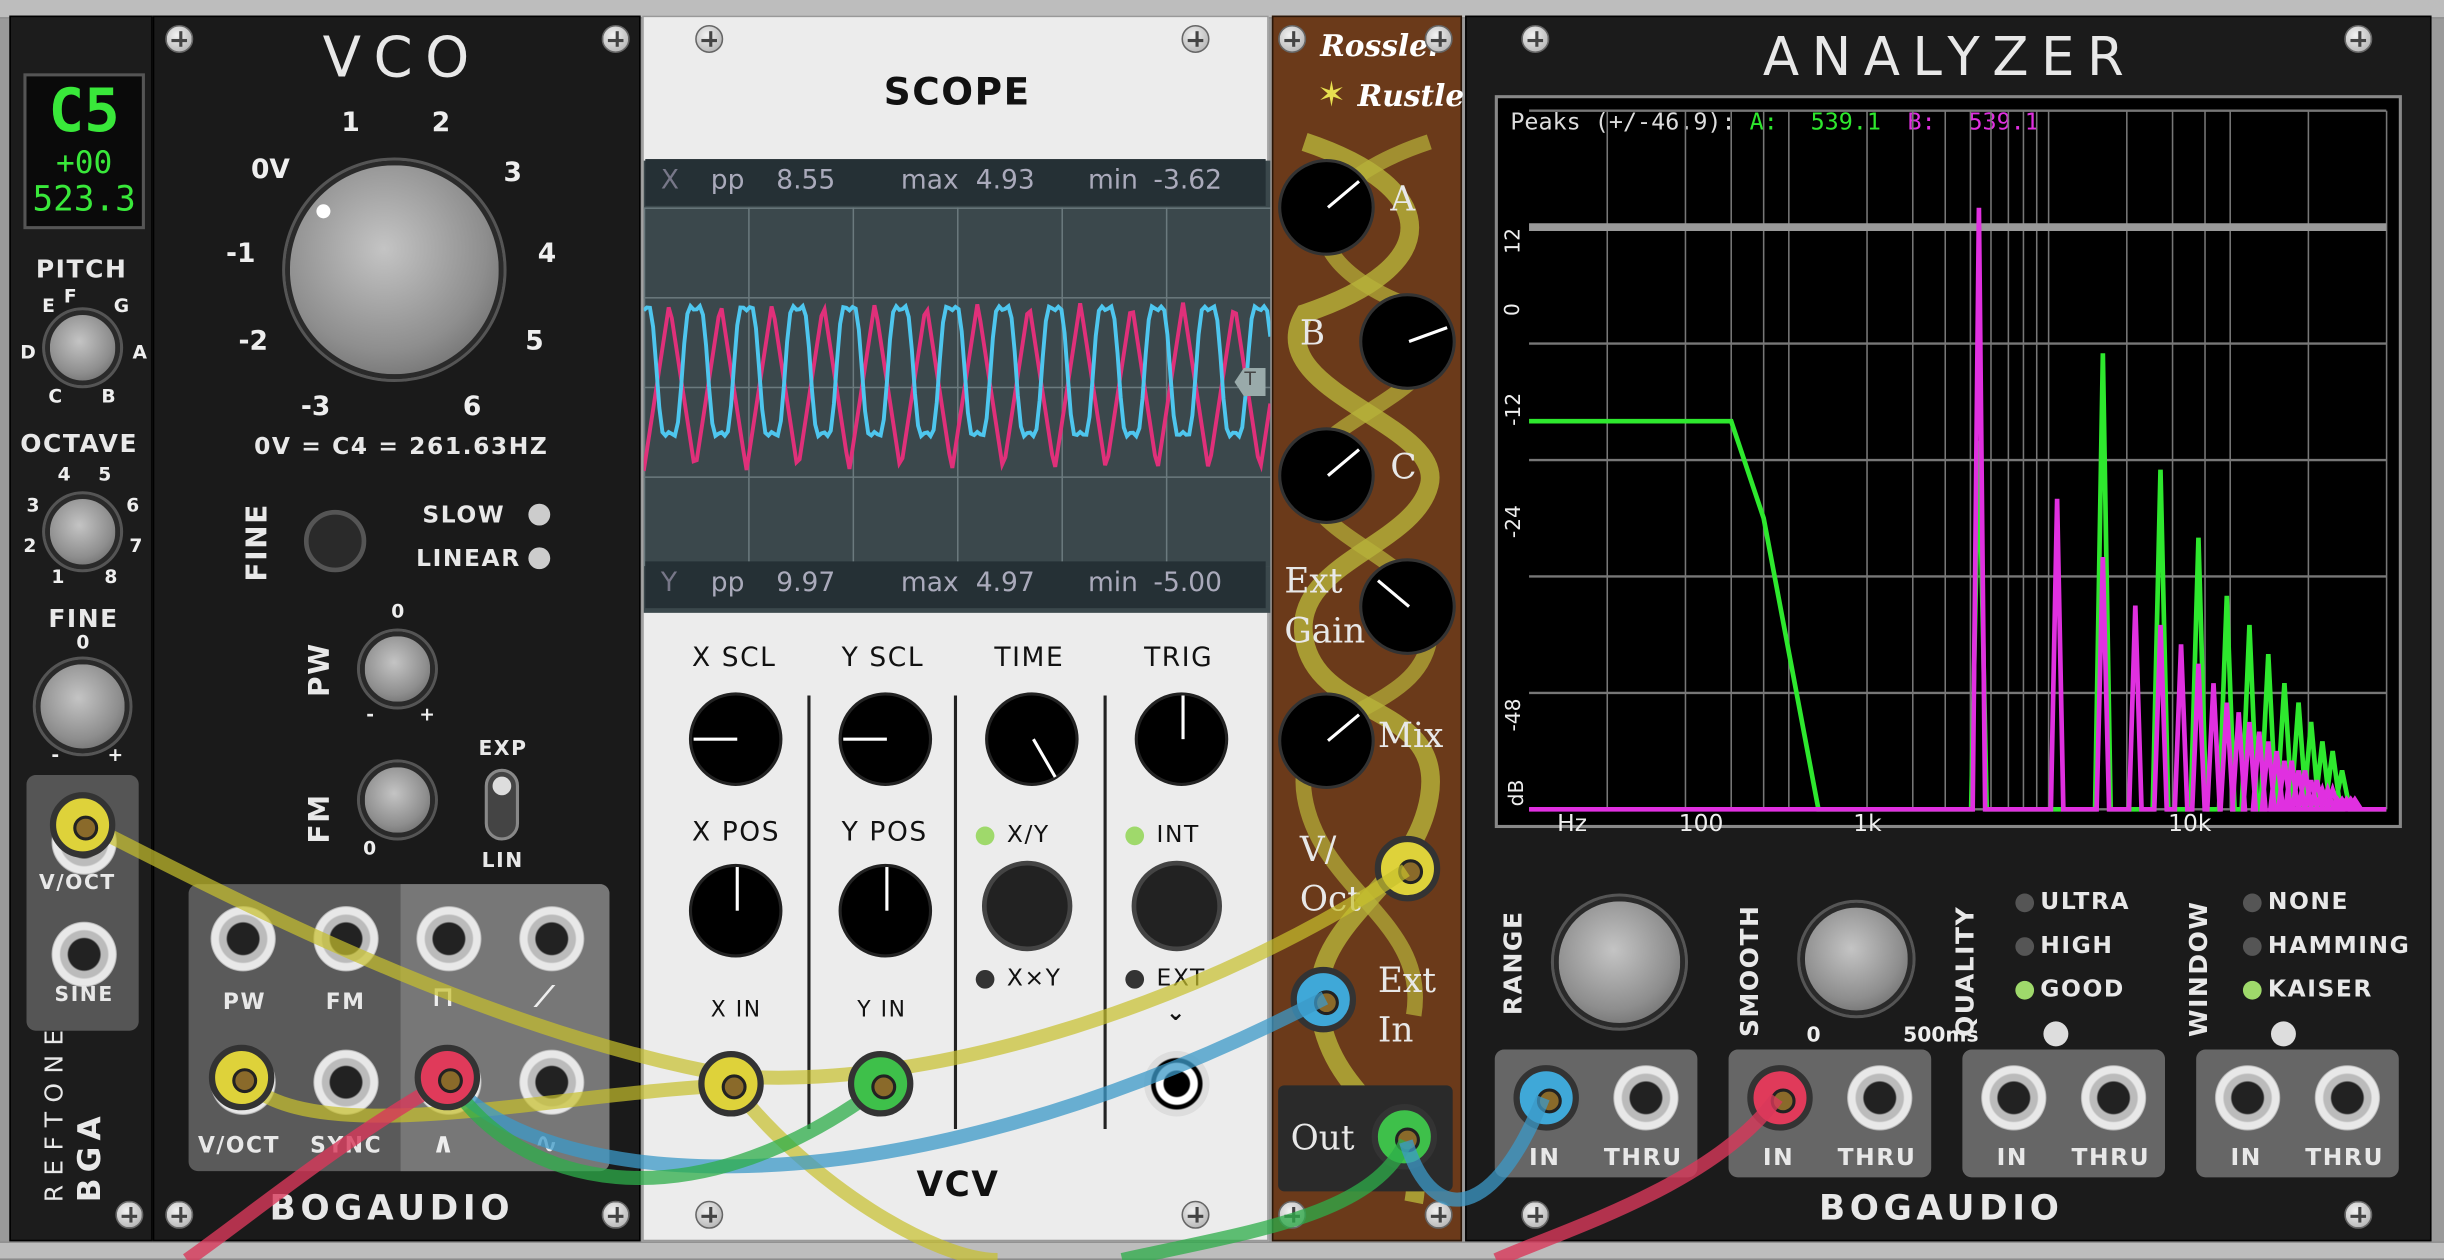  I want to click on trig-knob, so click(1181, 739).